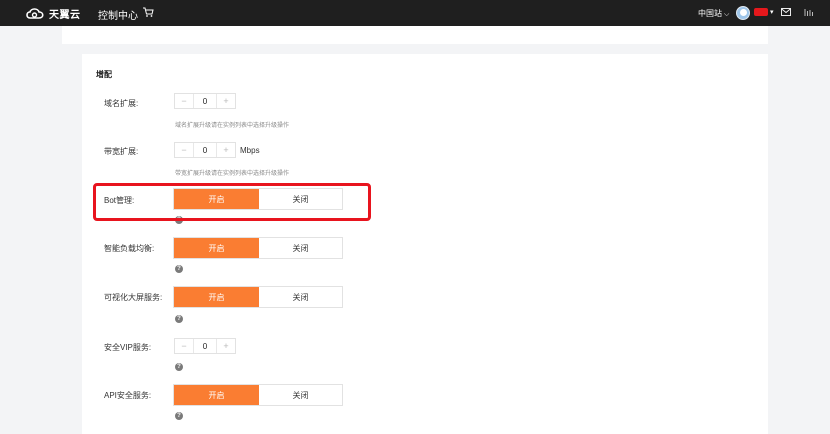 The height and width of the screenshot is (434, 830). I want to click on region-selector: 中国站 ⌵, so click(713, 13).